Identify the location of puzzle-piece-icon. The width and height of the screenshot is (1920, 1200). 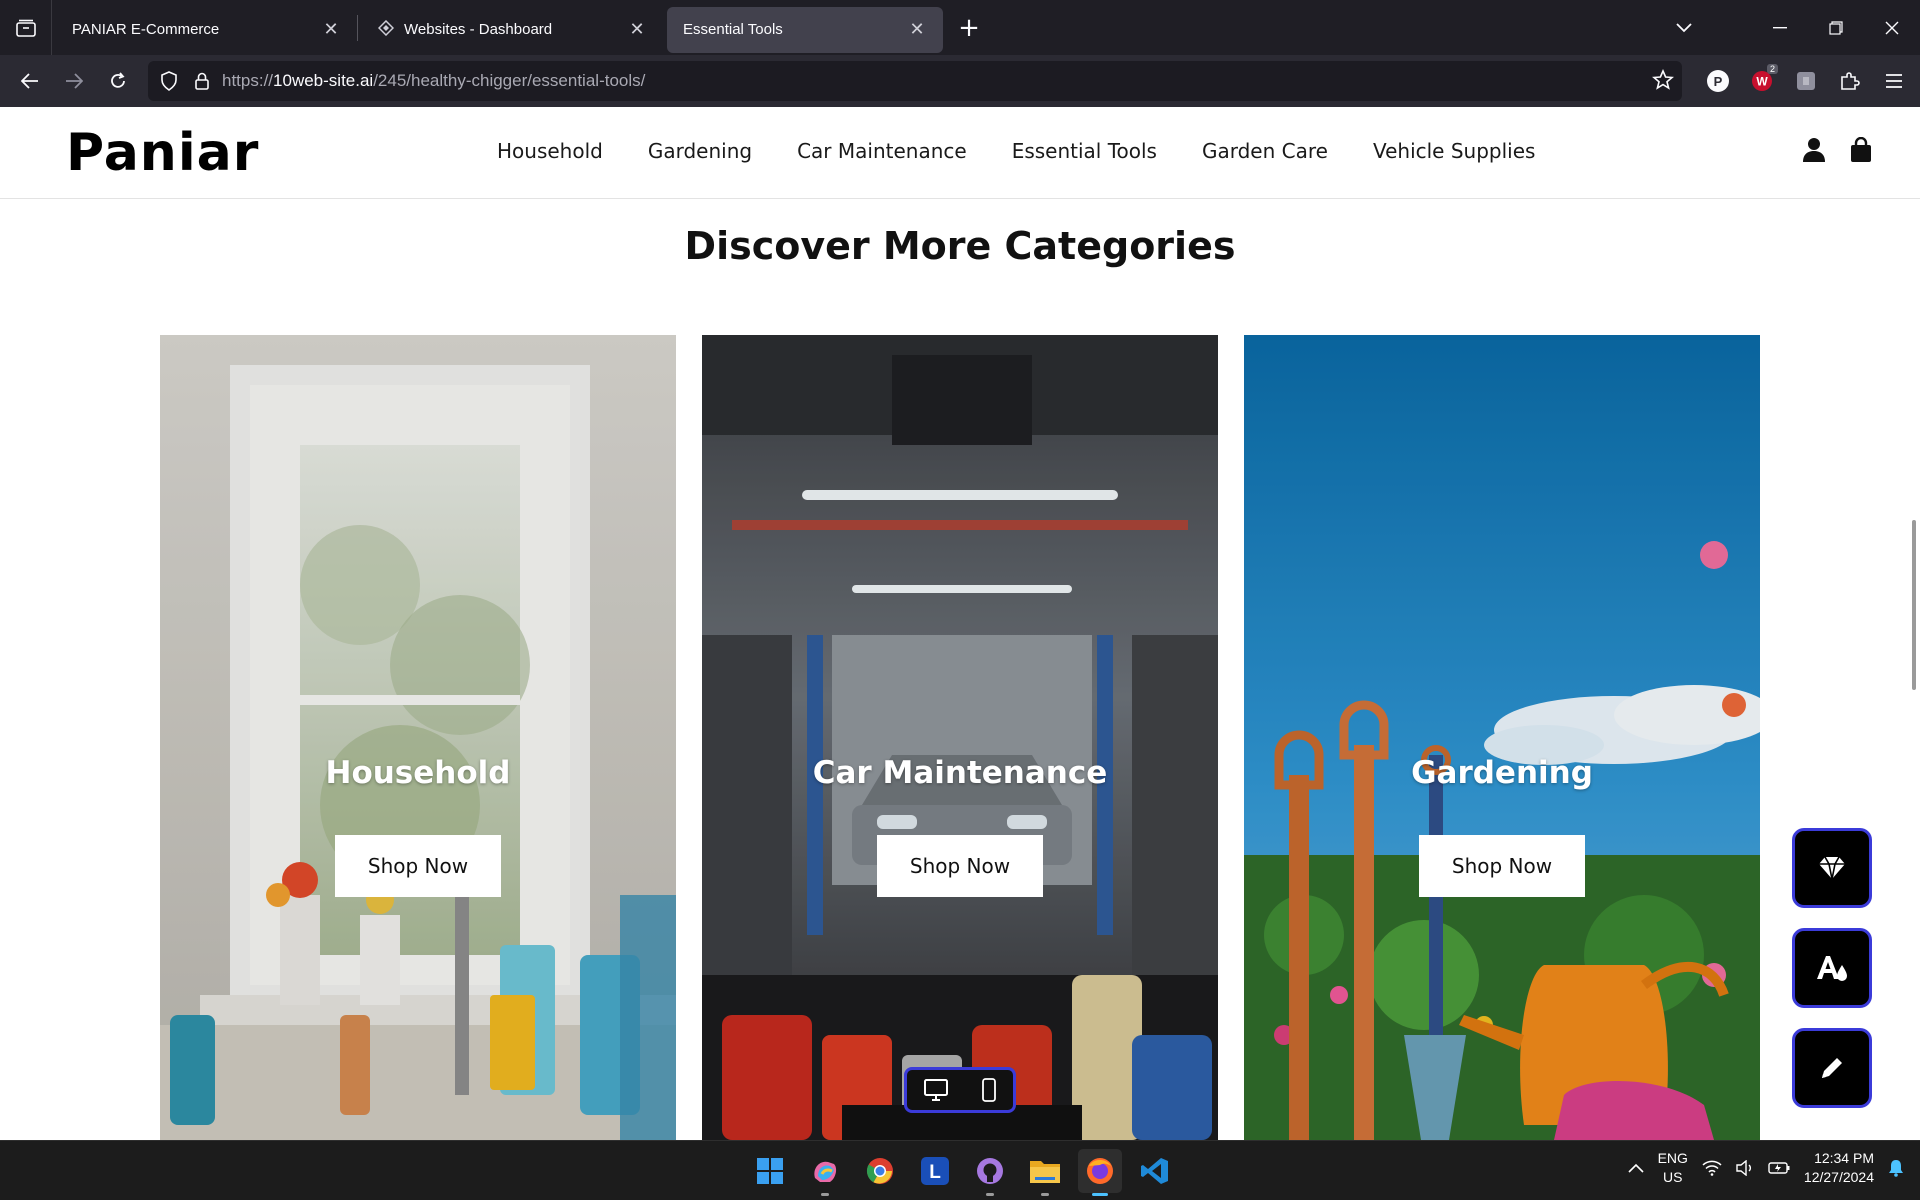
(1850, 81).